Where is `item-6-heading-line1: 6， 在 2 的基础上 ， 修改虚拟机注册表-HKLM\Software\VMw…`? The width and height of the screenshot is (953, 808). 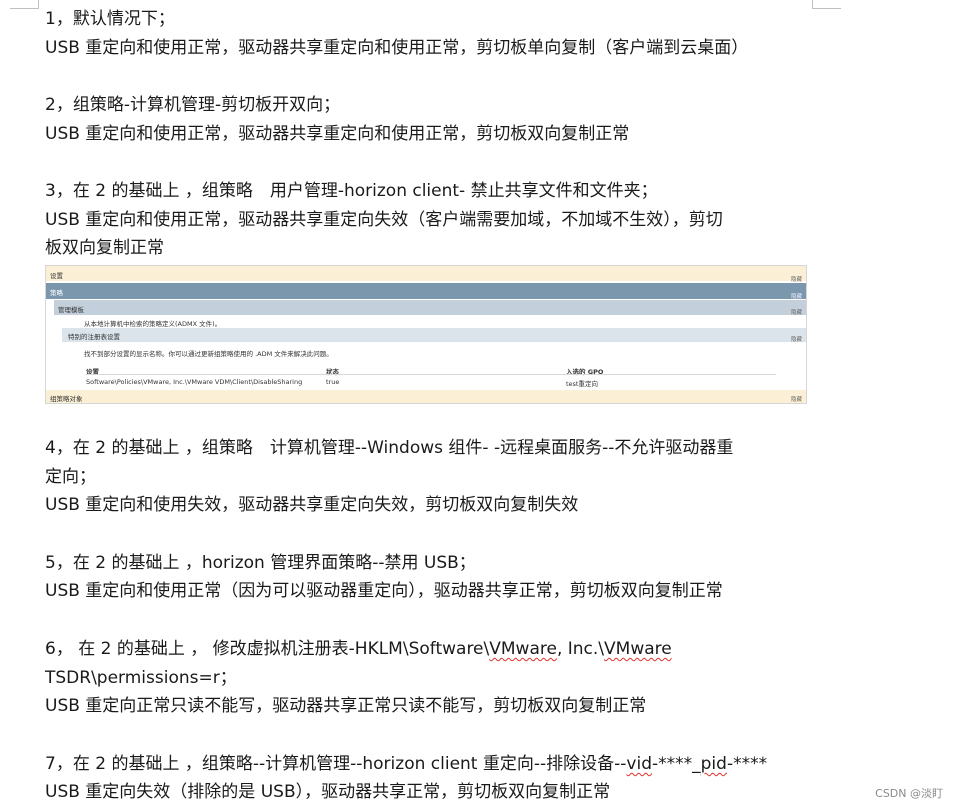
item-6-heading-line1: 6， 在 2 的基础上 ， 修改虚拟机注册表-HKLM\Software\VMw… is located at coordinates (430, 649).